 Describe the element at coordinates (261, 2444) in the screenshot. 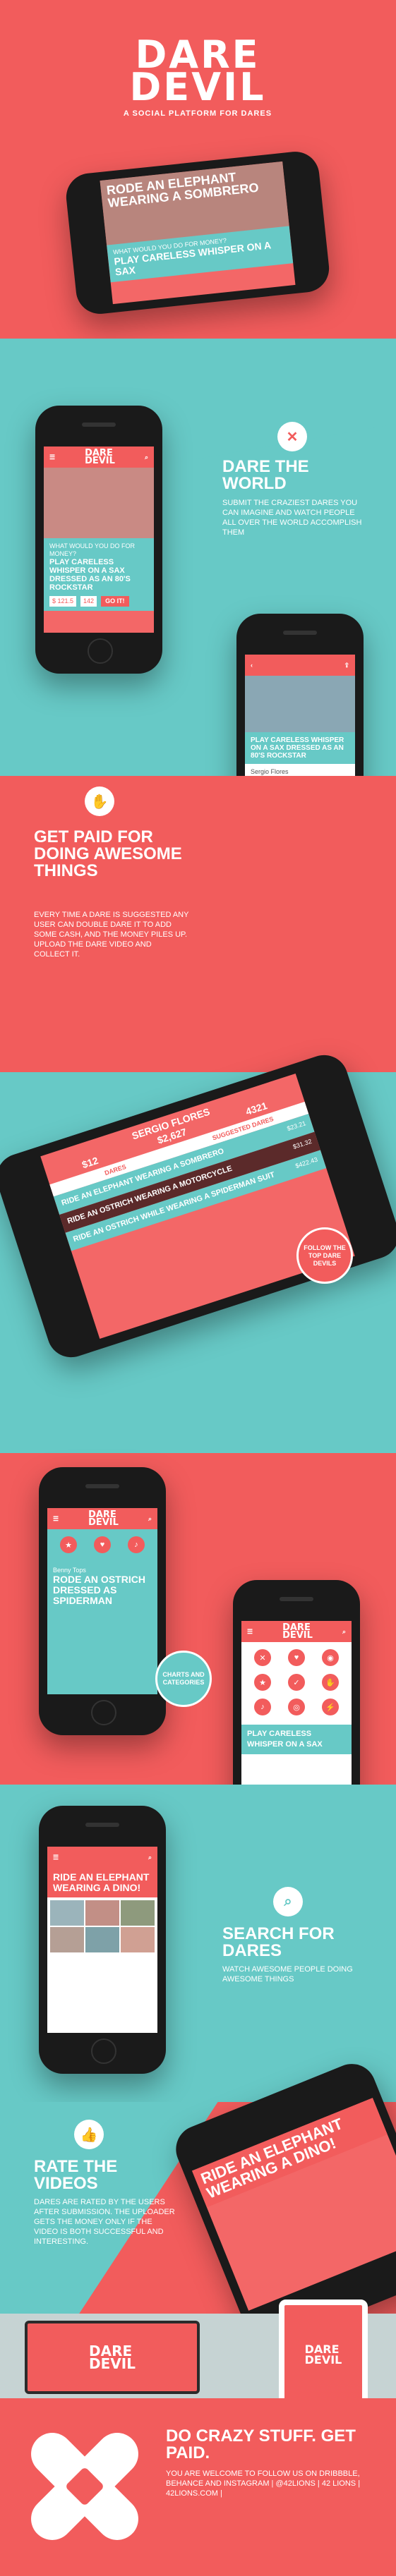

I see `closing-title: DO CRAZY STUFF. GET PAID.` at that location.